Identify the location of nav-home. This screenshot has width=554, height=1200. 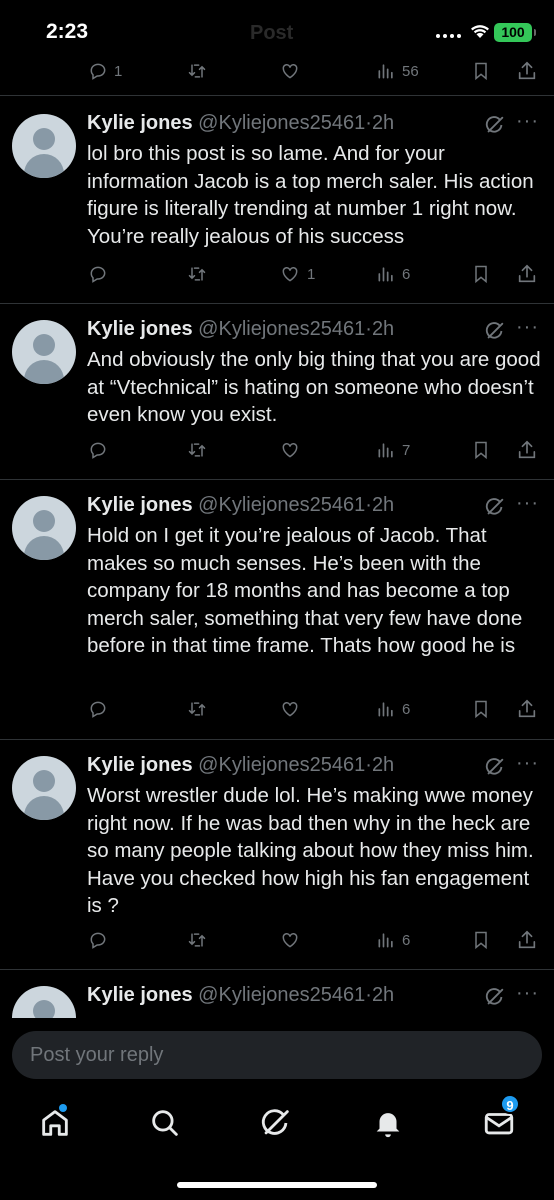
(55, 1122).